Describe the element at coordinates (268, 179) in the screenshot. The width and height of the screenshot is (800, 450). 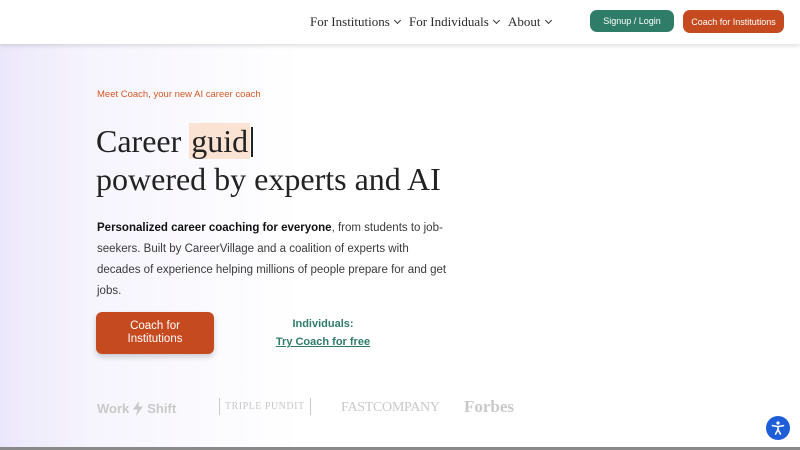
I see `headline-line2: powered by experts and AI` at that location.